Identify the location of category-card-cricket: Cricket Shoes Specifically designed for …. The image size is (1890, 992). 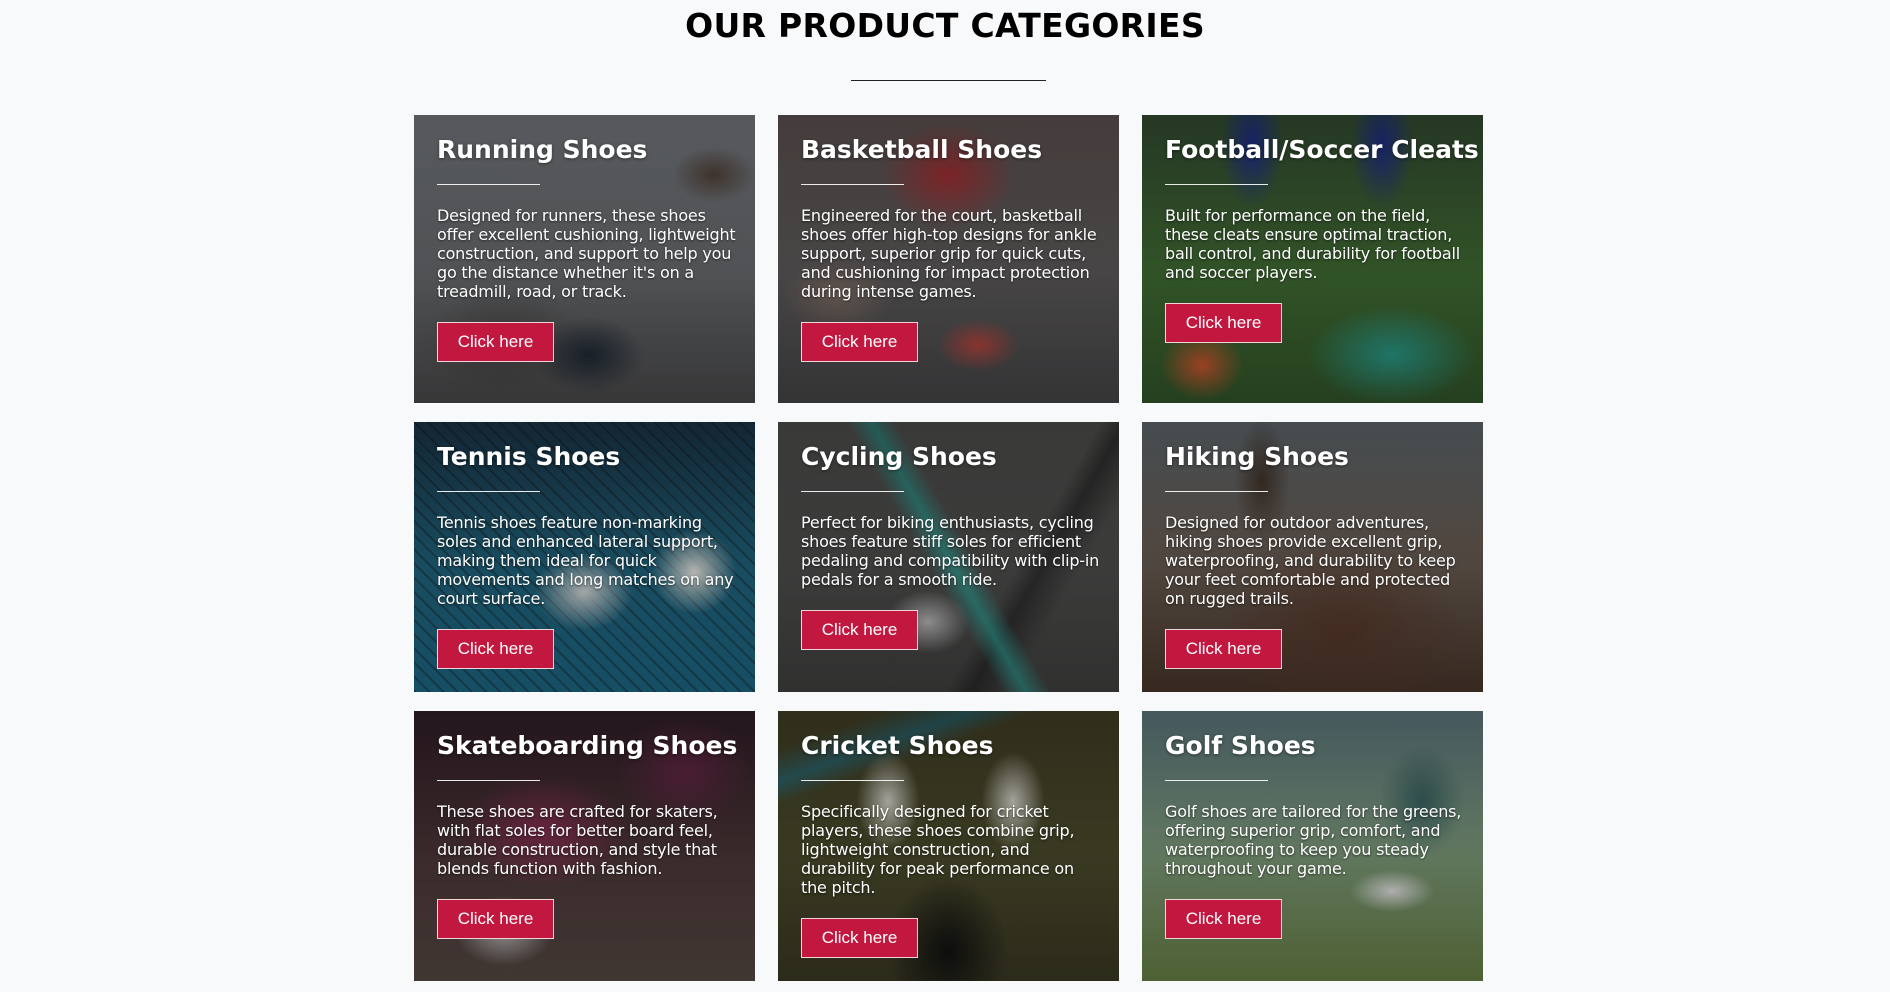
(948, 846).